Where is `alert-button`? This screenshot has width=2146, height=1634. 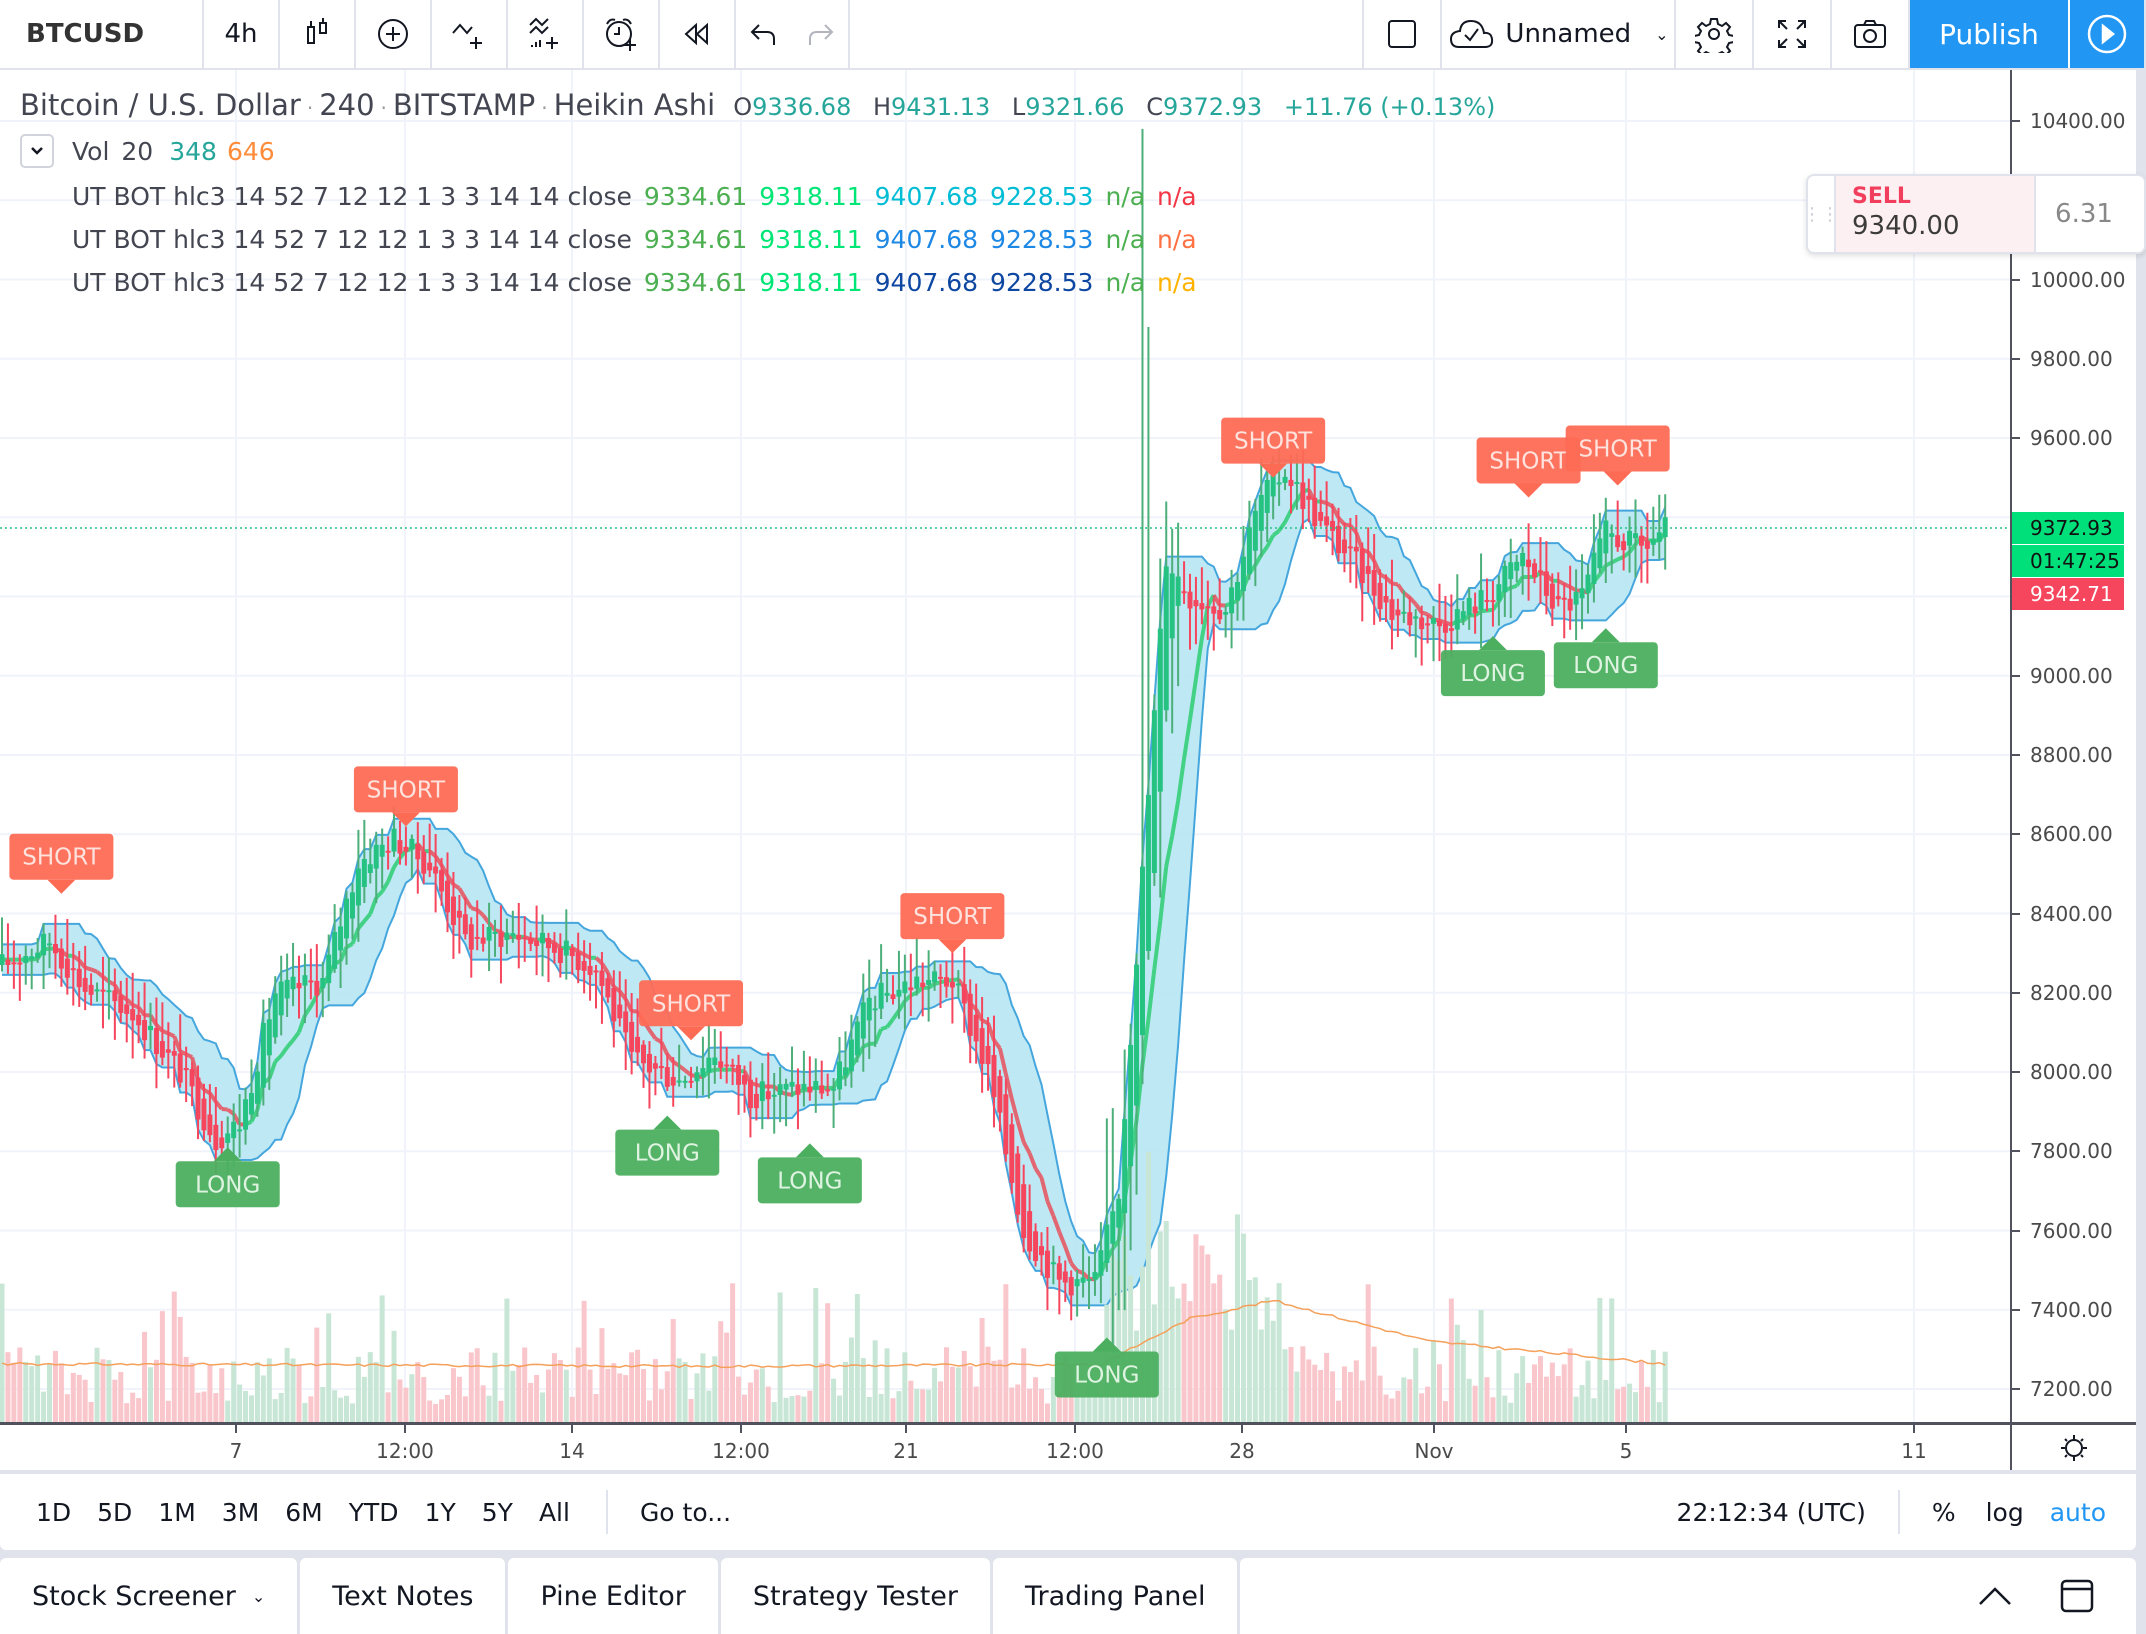 alert-button is located at coordinates (622, 34).